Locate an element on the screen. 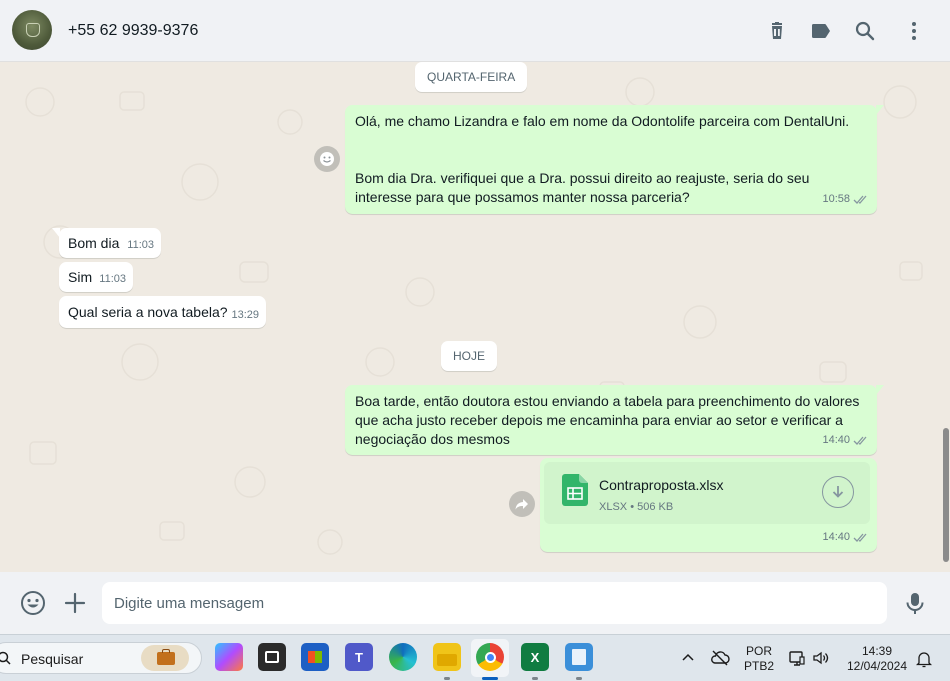  network-icon is located at coordinates (797, 658).